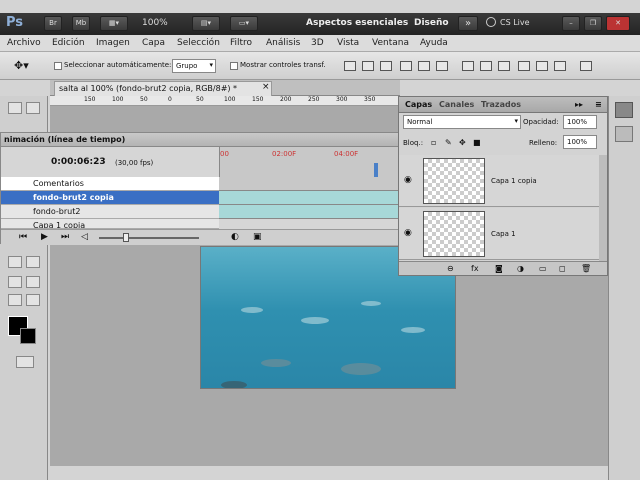  Describe the element at coordinates (499, 268) in the screenshot. I see `layer-mask-icon: ◙` at that location.